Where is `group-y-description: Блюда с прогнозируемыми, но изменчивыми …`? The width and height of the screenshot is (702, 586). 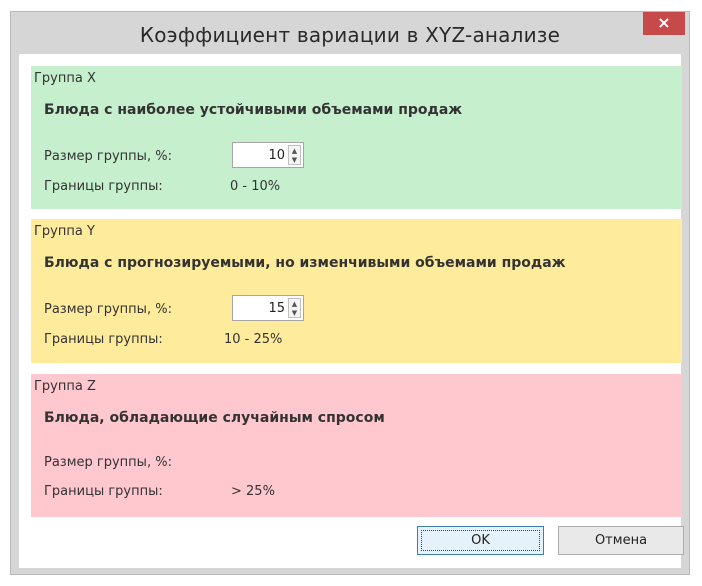 group-y-description: Блюда с прогнозируемыми, но изменчивыми … is located at coordinates (305, 263).